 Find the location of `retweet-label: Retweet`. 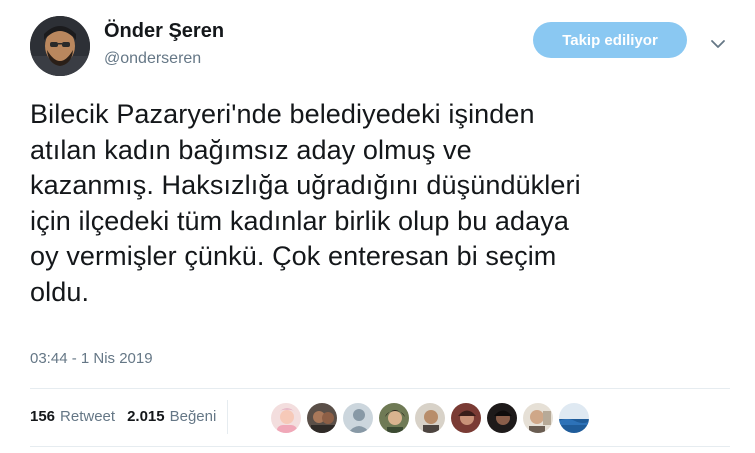

retweet-label: Retweet is located at coordinates (87, 416).